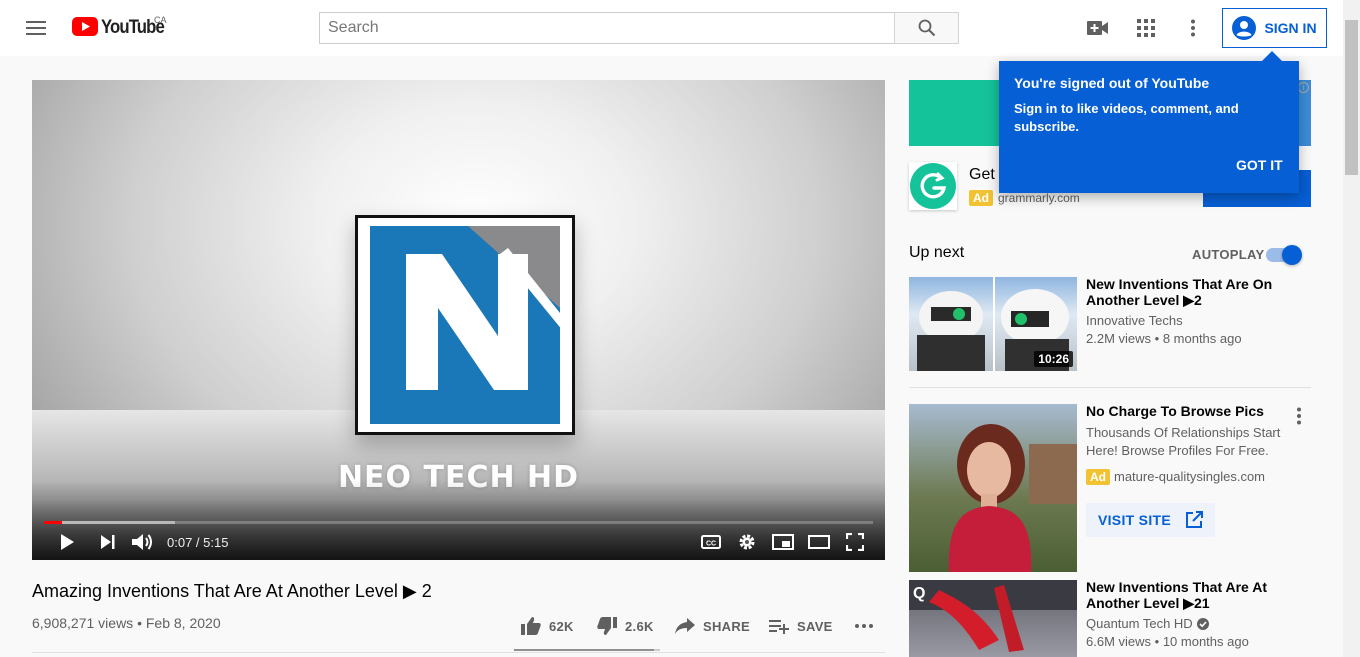 Image resolution: width=1360 pixels, height=657 pixels. Describe the element at coordinates (465, 325) in the screenshot. I see `neo-tech-logo` at that location.